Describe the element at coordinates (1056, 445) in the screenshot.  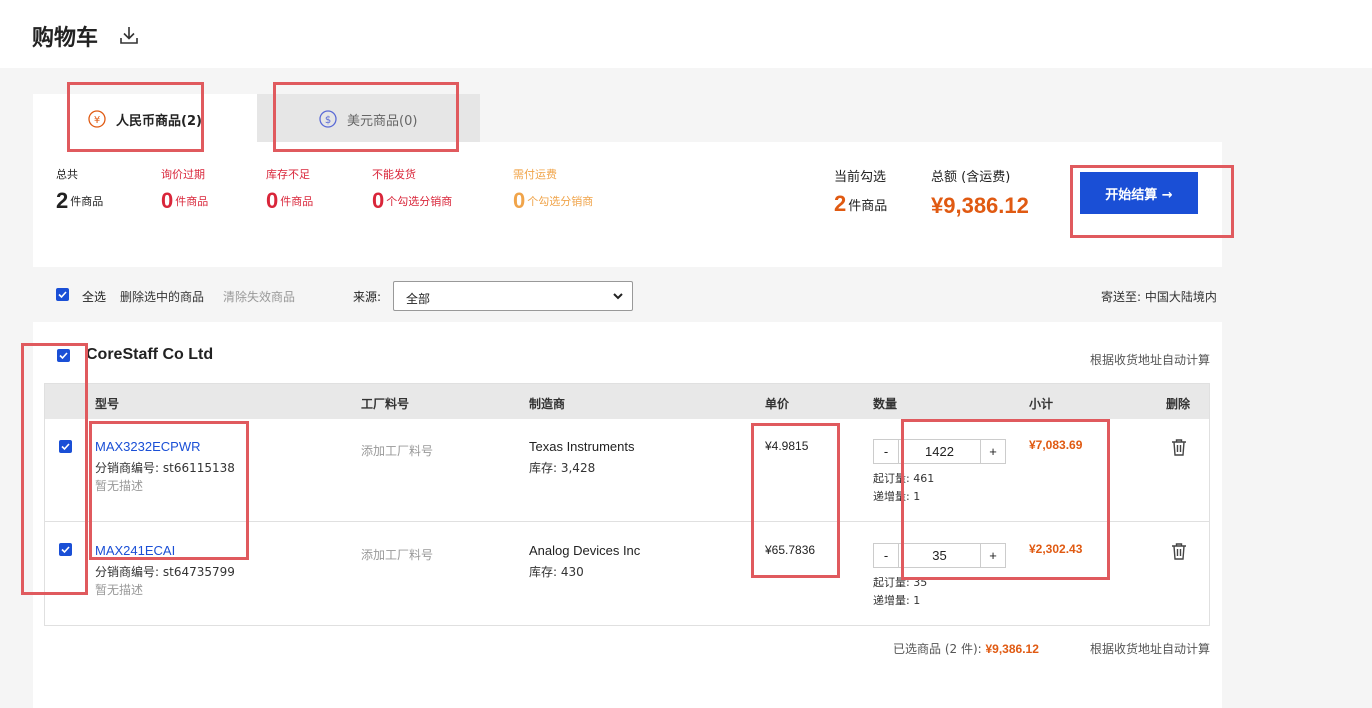
I see `row-subtotal: ¥7,083.69` at that location.